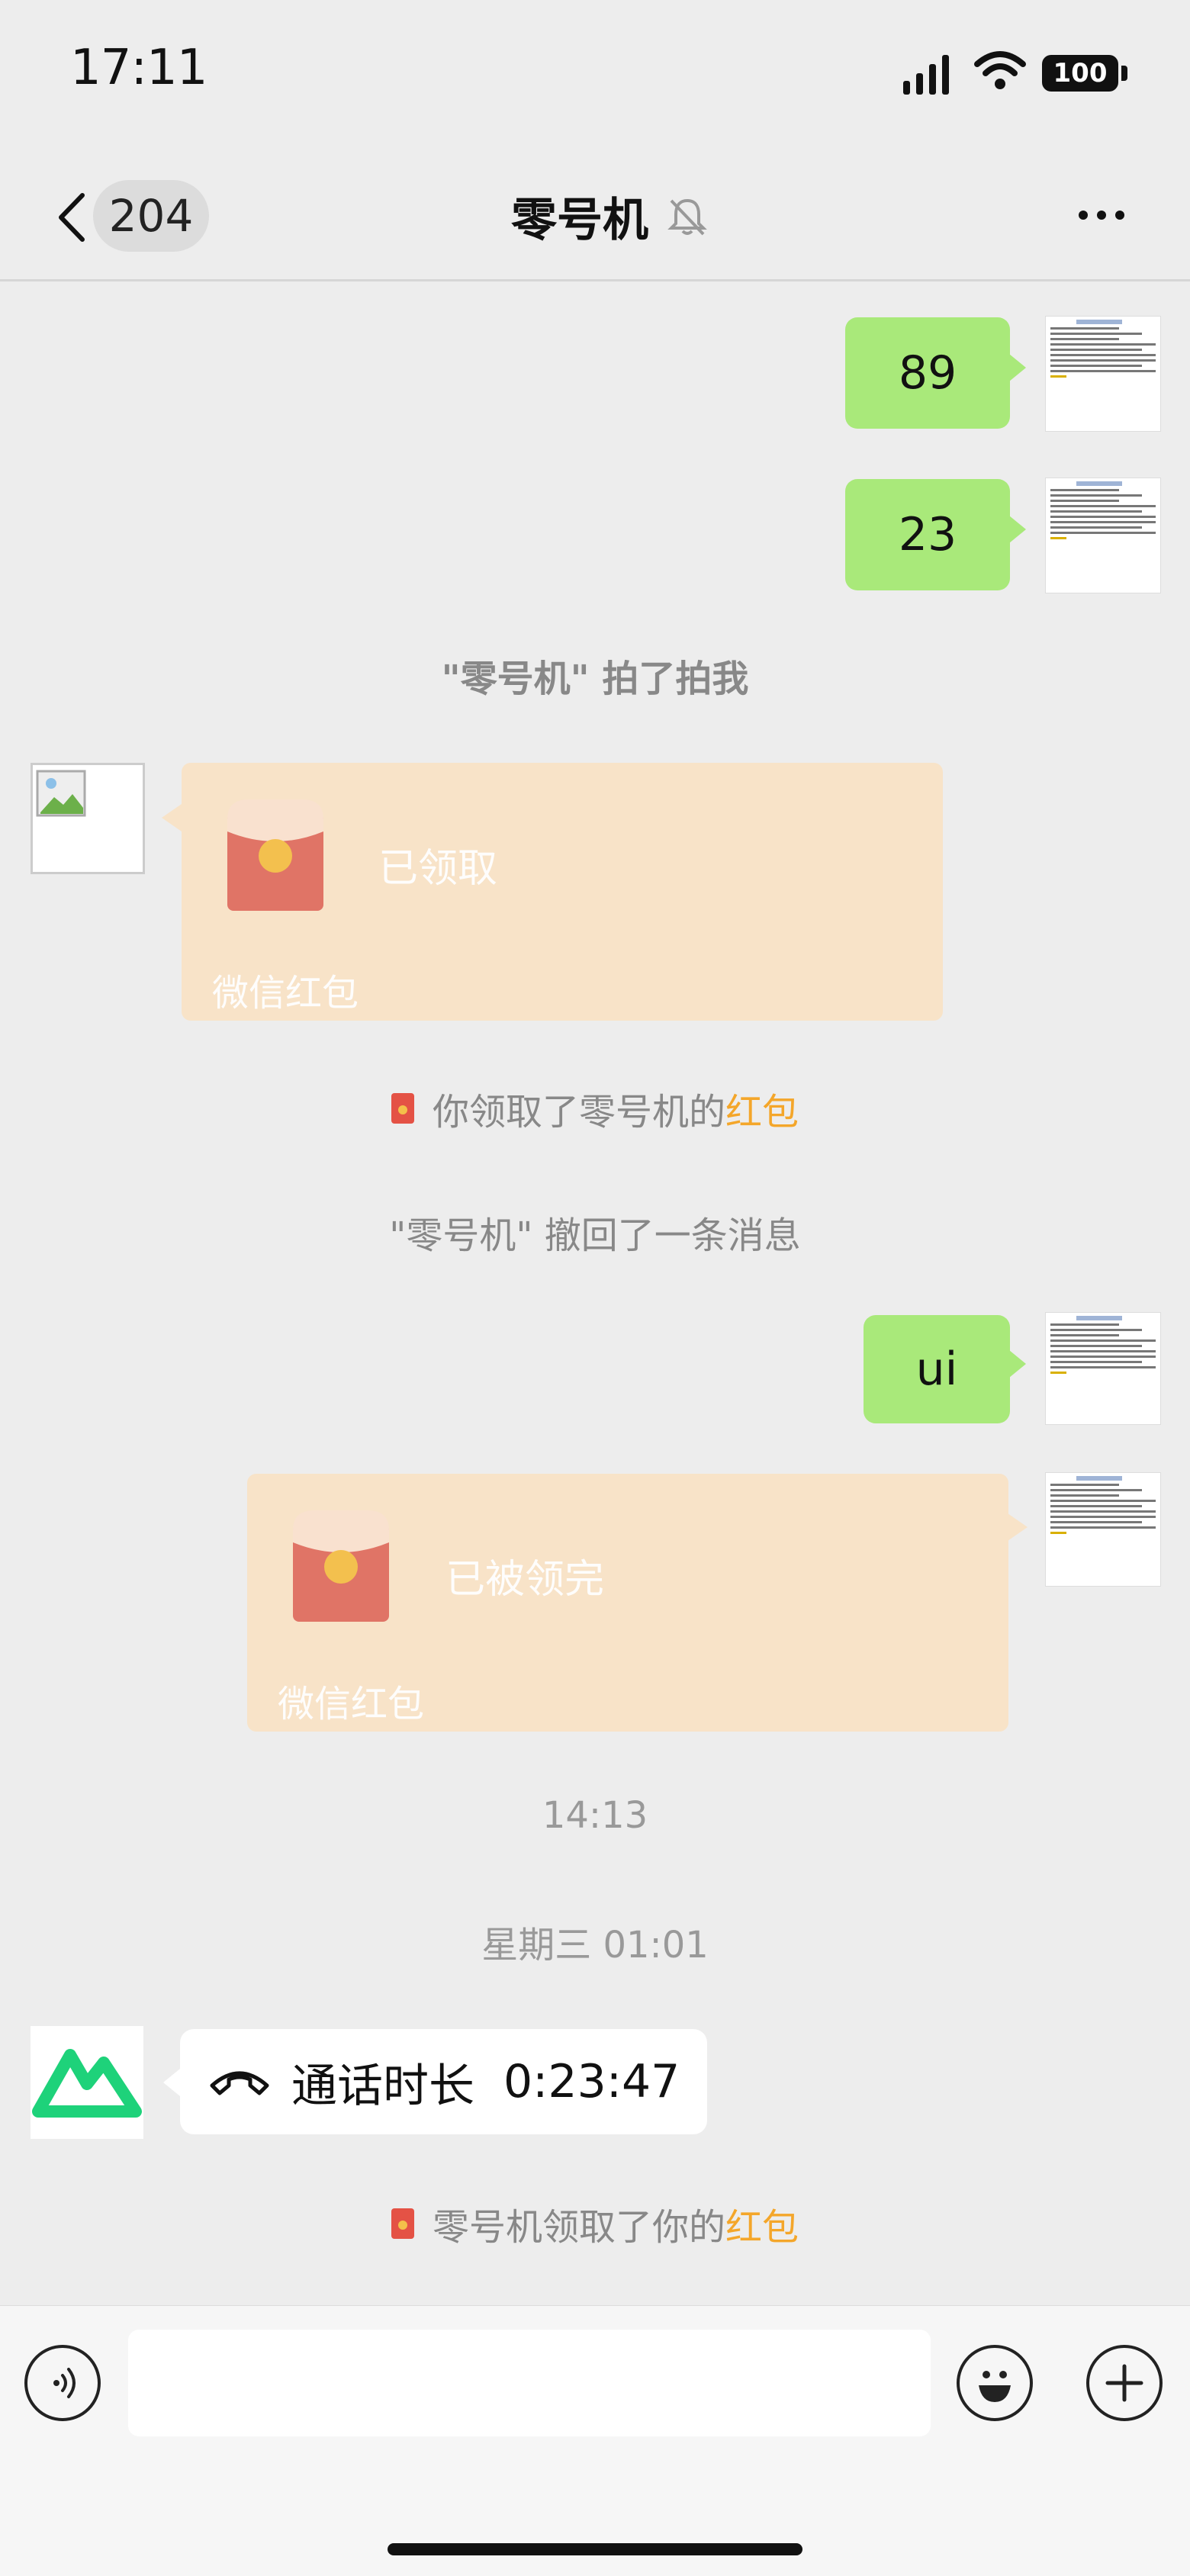  What do you see at coordinates (687, 217) in the screenshot?
I see `mute-bell-icon` at bounding box center [687, 217].